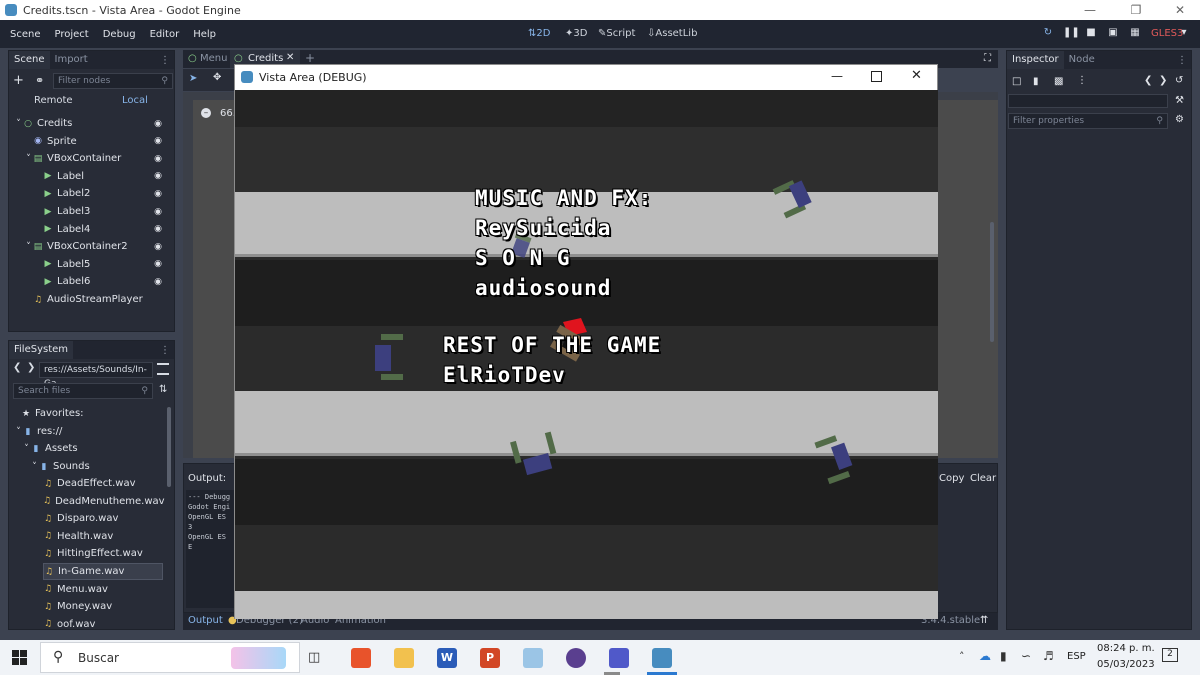 Image resolution: width=1200 pixels, height=675 pixels. Describe the element at coordinates (163, 369) in the screenshot. I see `split-view-icon` at that location.